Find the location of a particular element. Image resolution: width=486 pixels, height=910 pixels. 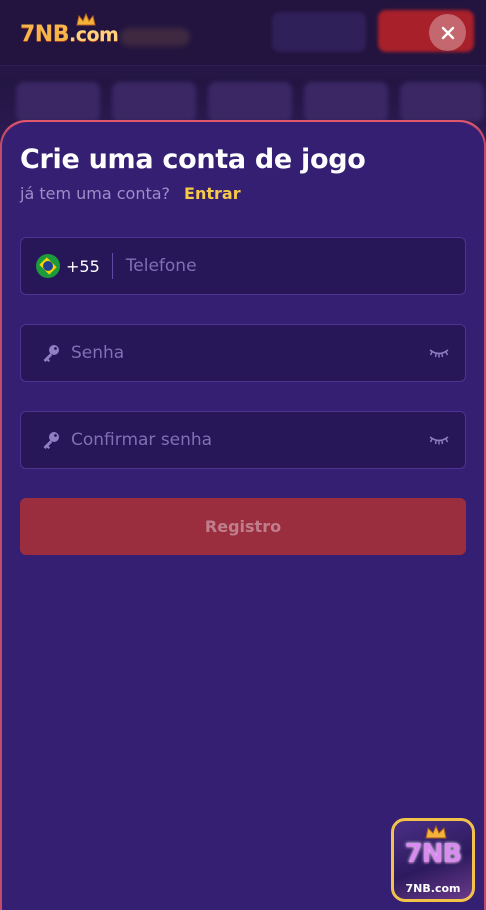

site-logo-text: 7NB is located at coordinates (45, 34).